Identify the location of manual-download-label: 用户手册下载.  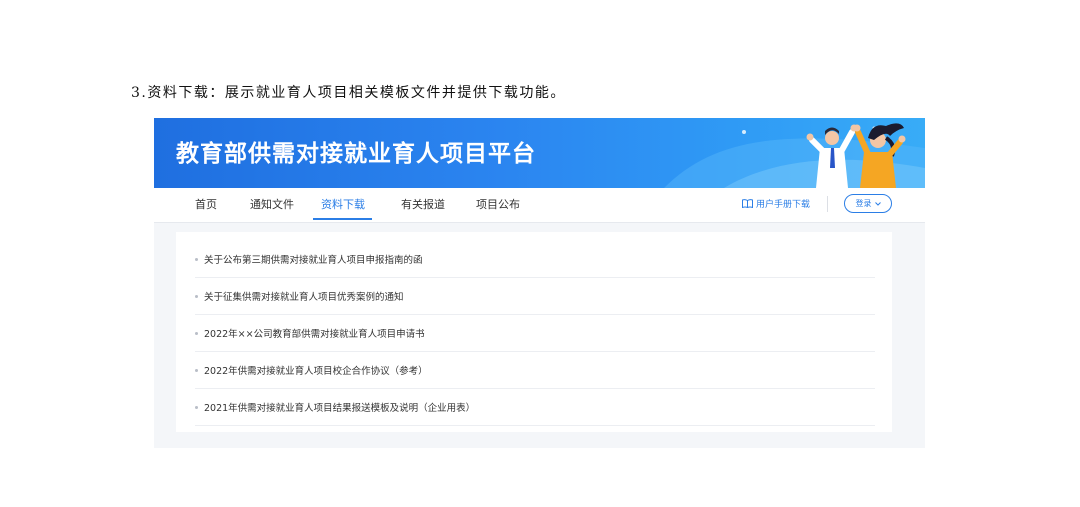
(783, 205).